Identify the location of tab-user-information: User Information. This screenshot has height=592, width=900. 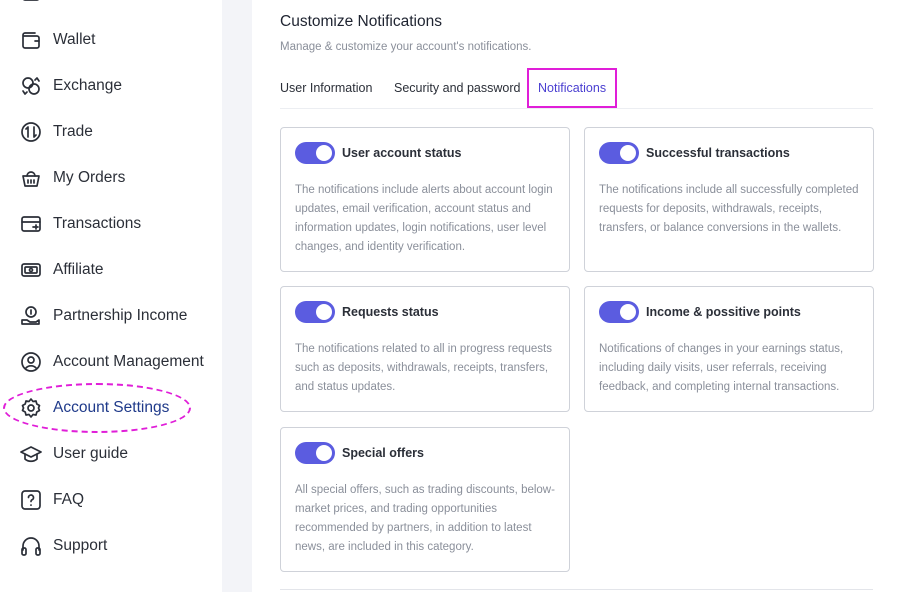
(326, 88).